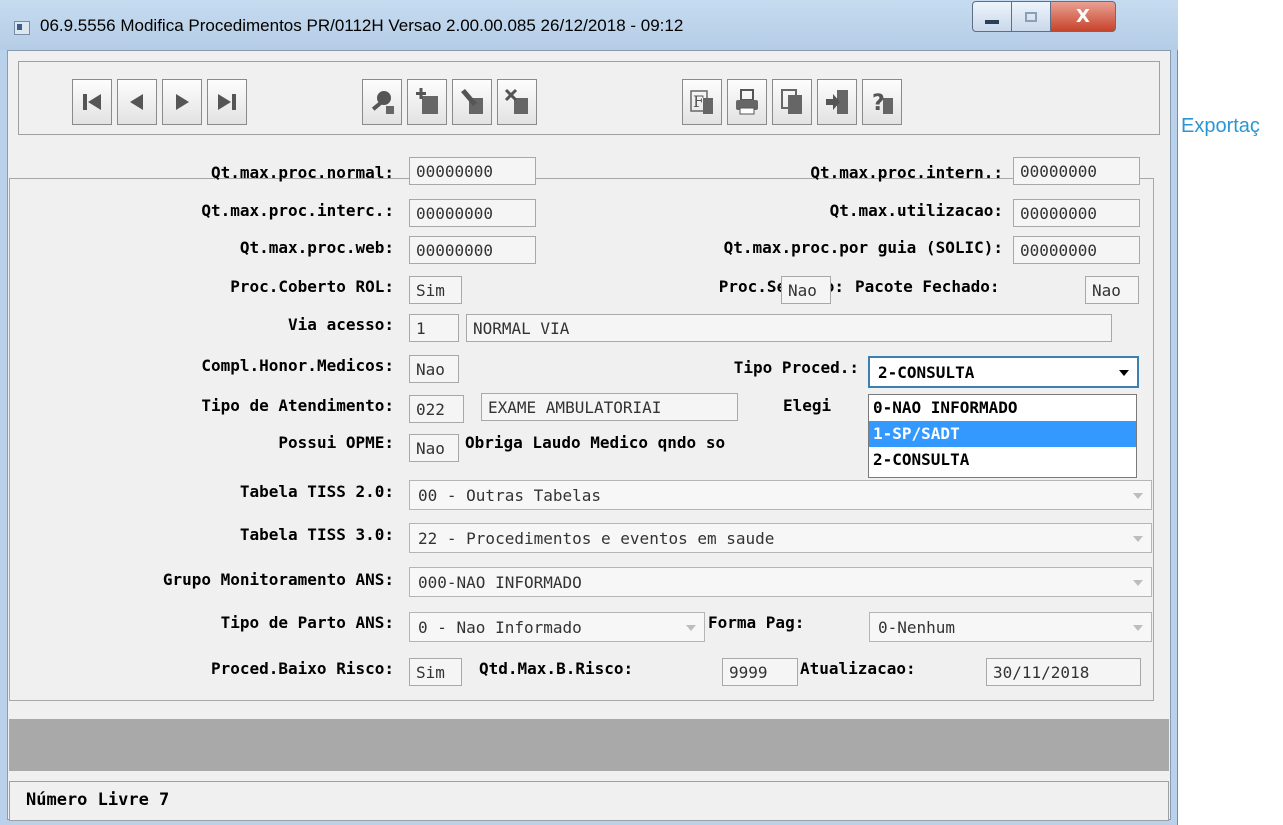  I want to click on qt-max-proc-intern-label: Qt.max.proc.intern.:, so click(906, 172).